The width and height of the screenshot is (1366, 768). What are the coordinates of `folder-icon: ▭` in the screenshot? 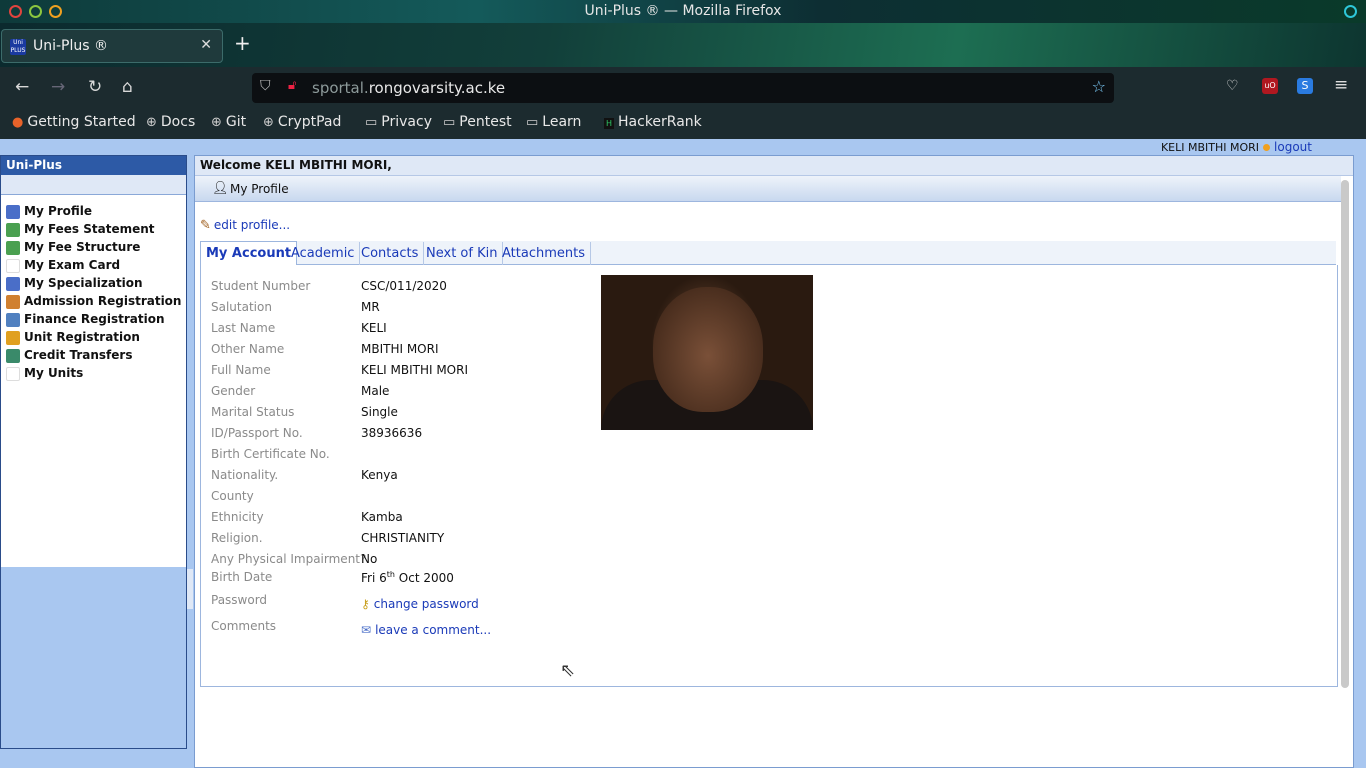 It's located at (532, 122).